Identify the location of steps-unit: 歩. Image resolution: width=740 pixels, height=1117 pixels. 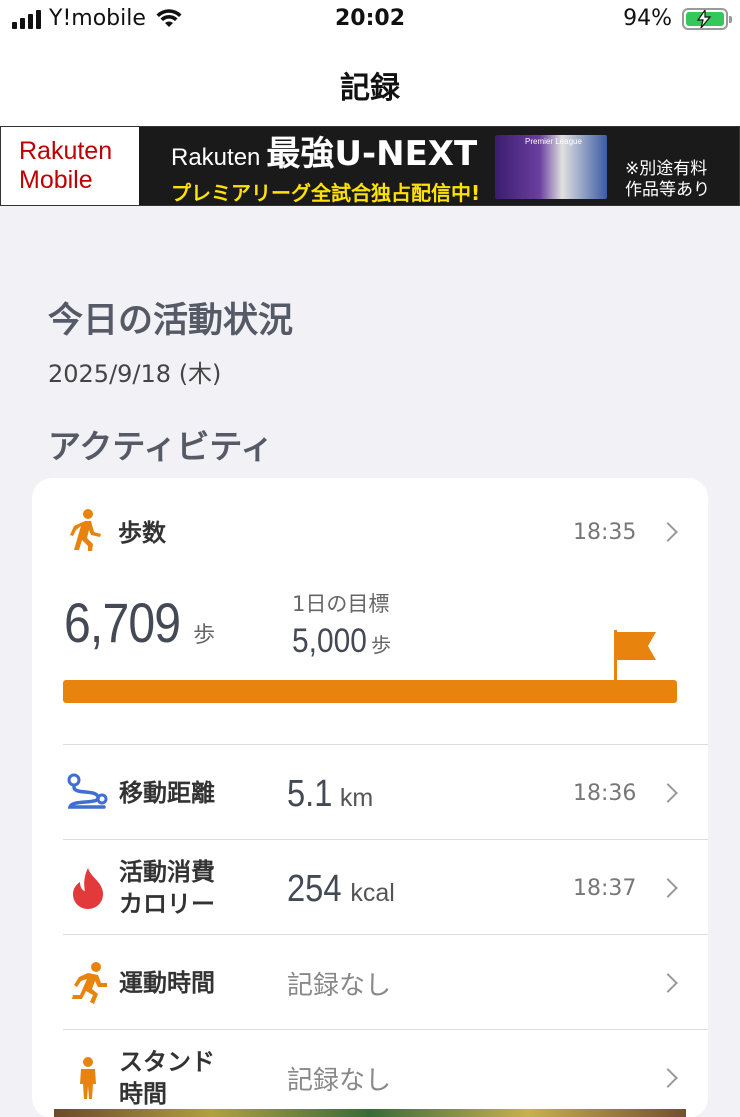
(204, 635).